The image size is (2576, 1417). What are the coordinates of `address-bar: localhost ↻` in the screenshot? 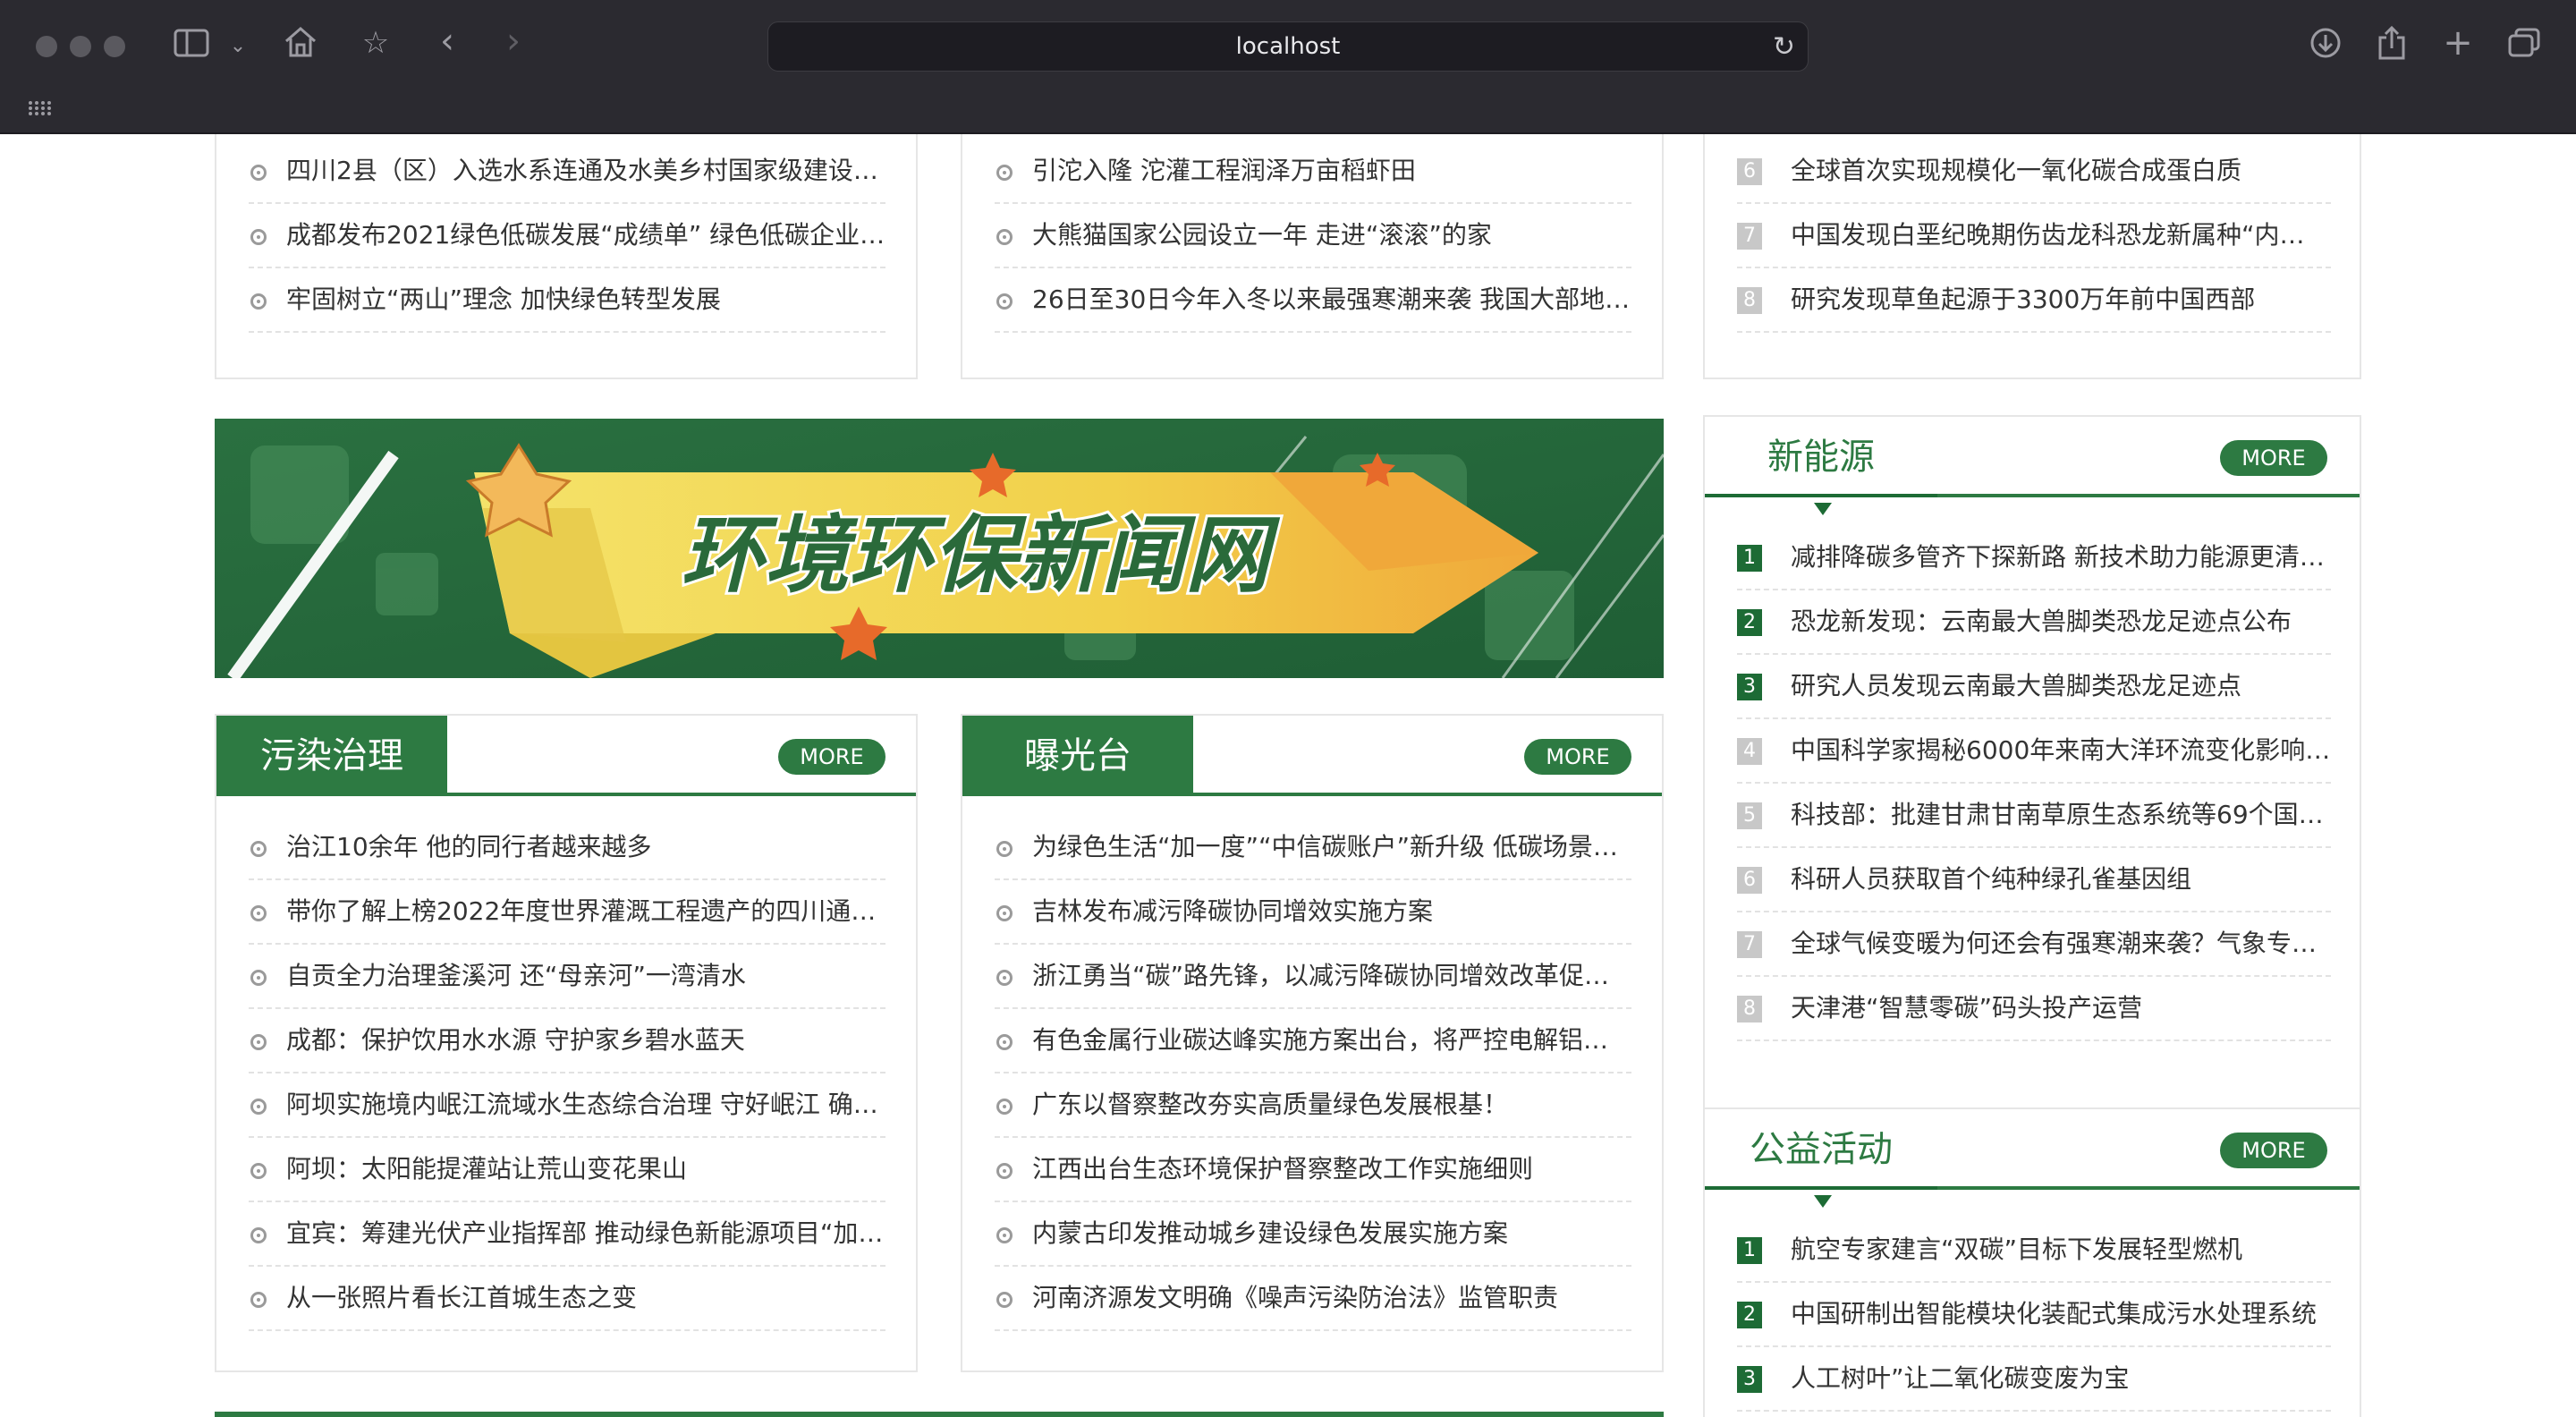 It's located at (1288, 46).